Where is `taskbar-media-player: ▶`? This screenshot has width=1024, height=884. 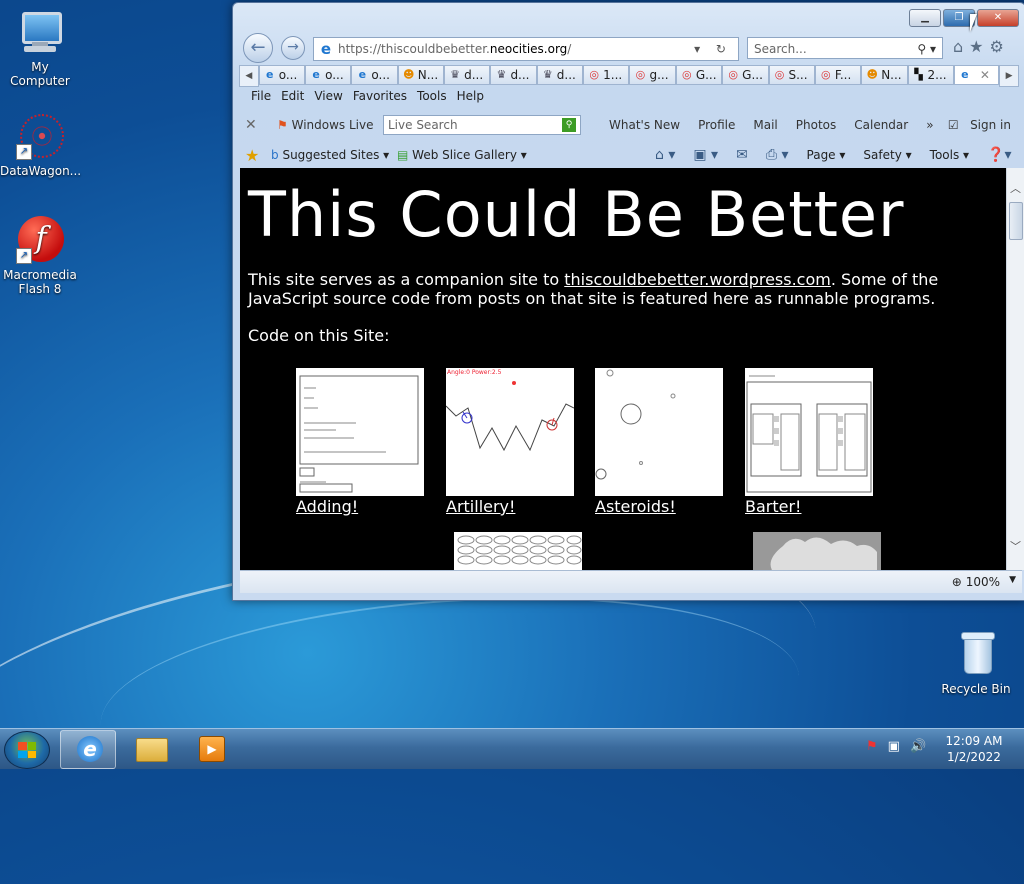 taskbar-media-player: ▶ is located at coordinates (209, 748).